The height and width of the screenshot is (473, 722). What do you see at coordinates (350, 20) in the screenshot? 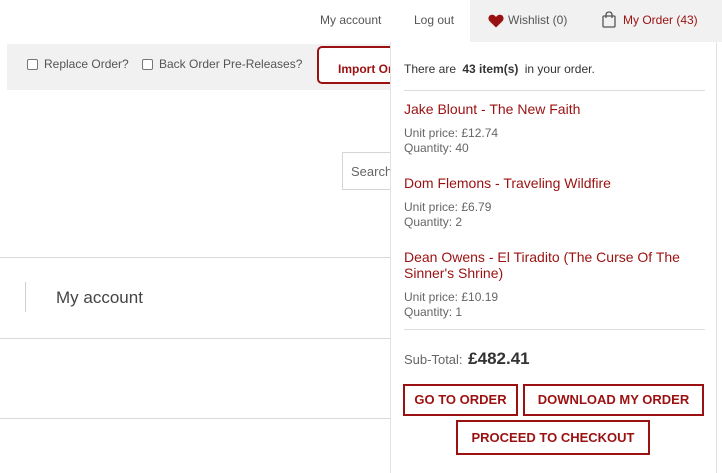
I see `my-account-link: My account` at bounding box center [350, 20].